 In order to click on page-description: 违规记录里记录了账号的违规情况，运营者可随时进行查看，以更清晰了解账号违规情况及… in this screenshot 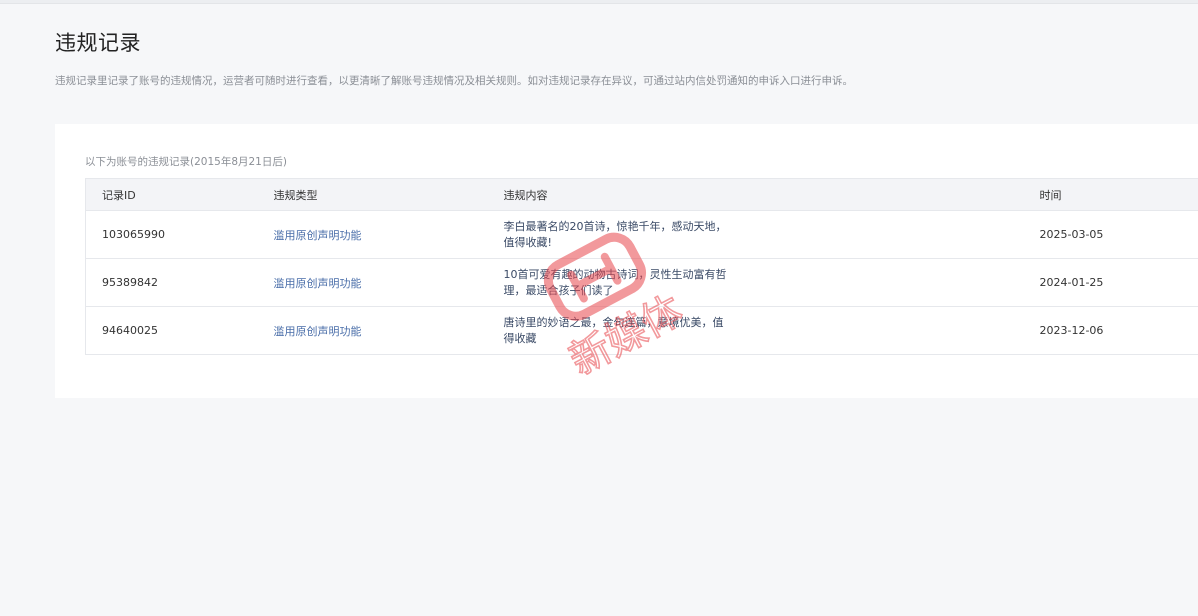, I will do `click(454, 81)`.